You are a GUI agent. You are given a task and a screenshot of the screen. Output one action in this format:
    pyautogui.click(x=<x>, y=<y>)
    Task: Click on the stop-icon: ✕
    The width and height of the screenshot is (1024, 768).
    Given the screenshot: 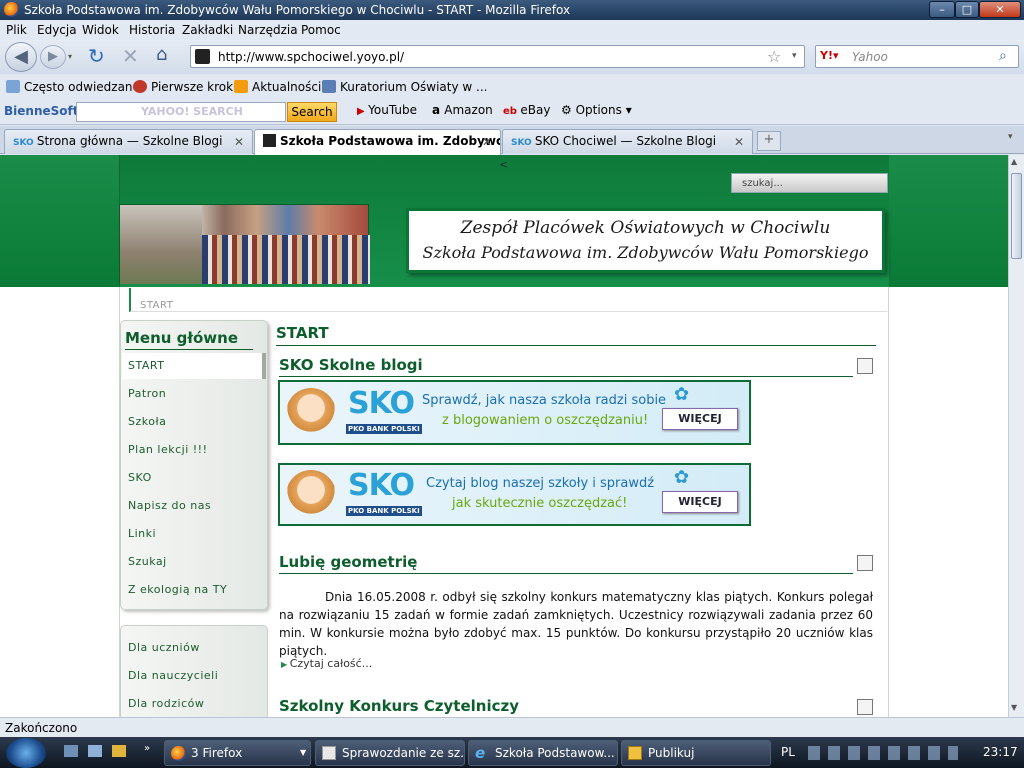 What is the action you would take?
    pyautogui.click(x=130, y=56)
    